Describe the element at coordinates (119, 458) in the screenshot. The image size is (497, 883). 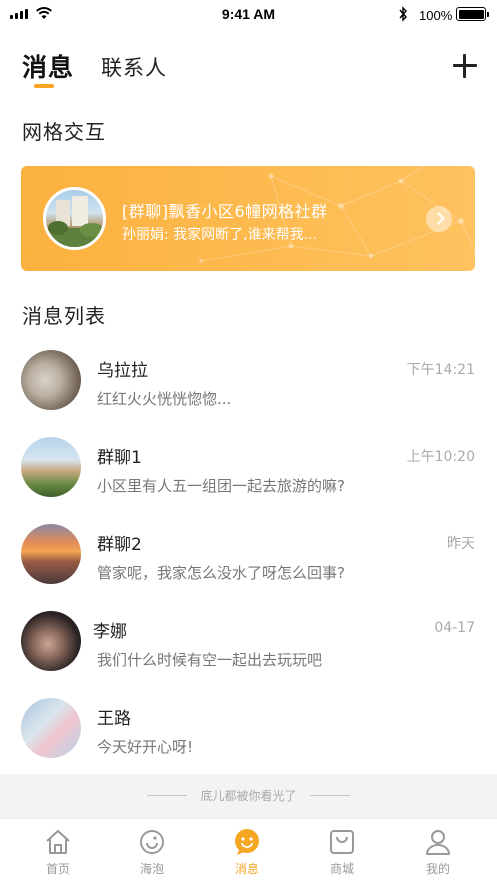
I see `message-sender: 群聊1` at that location.